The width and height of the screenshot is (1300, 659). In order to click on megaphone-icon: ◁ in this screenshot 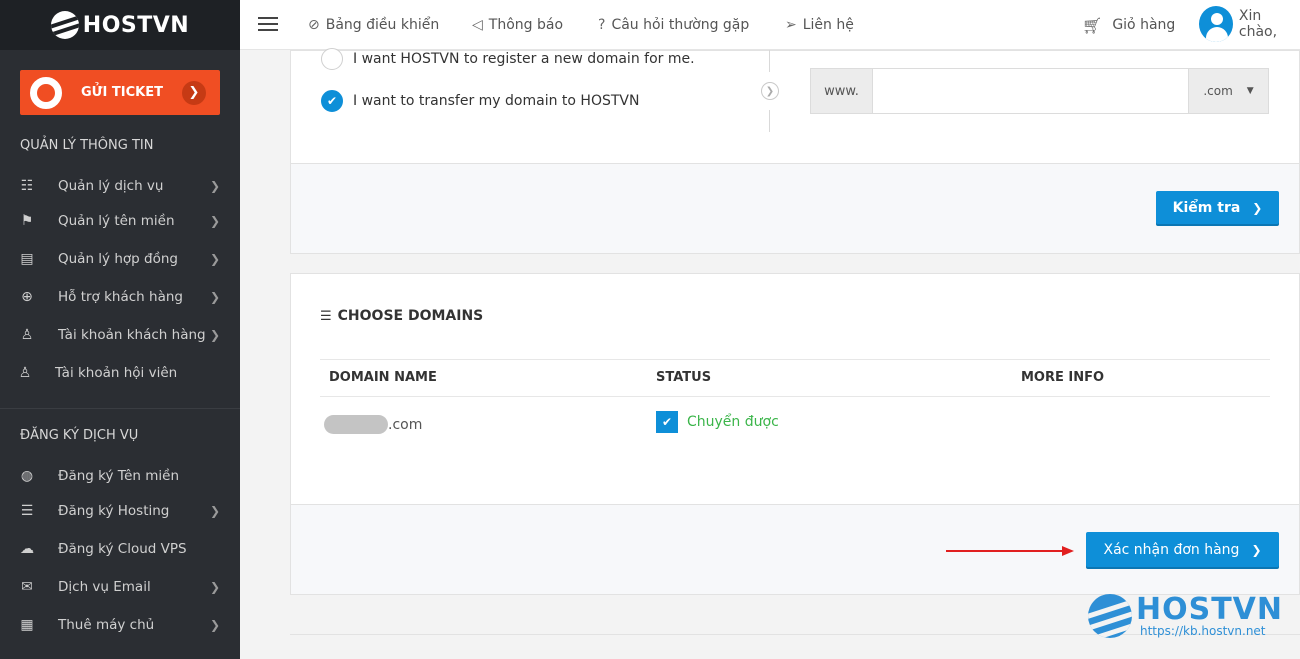, I will do `click(477, 25)`.